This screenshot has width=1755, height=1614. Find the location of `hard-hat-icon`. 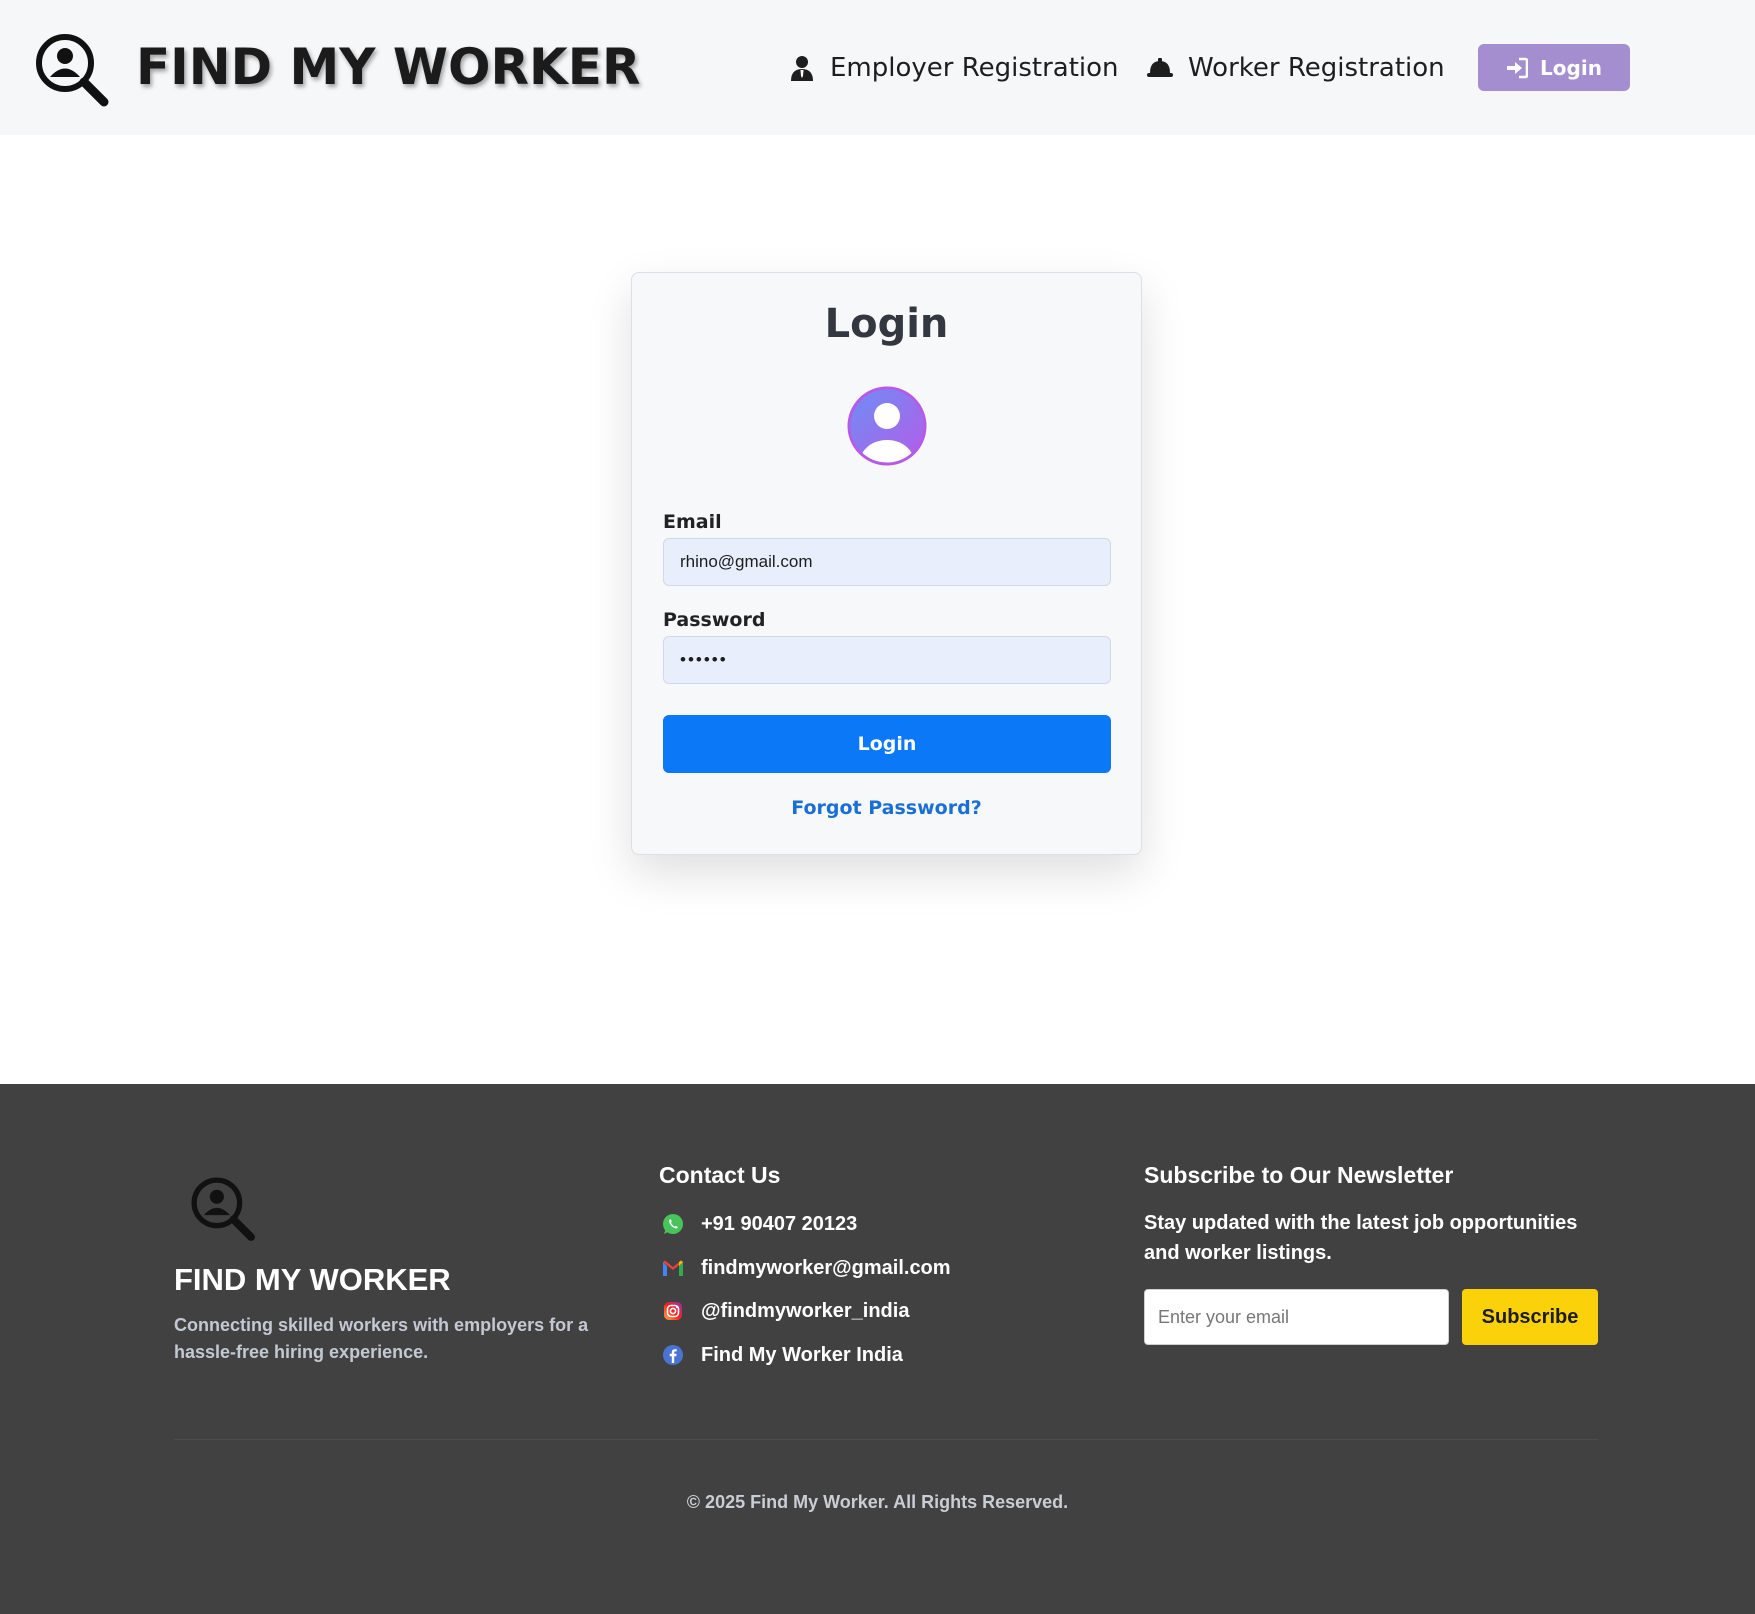

hard-hat-icon is located at coordinates (1160, 67).